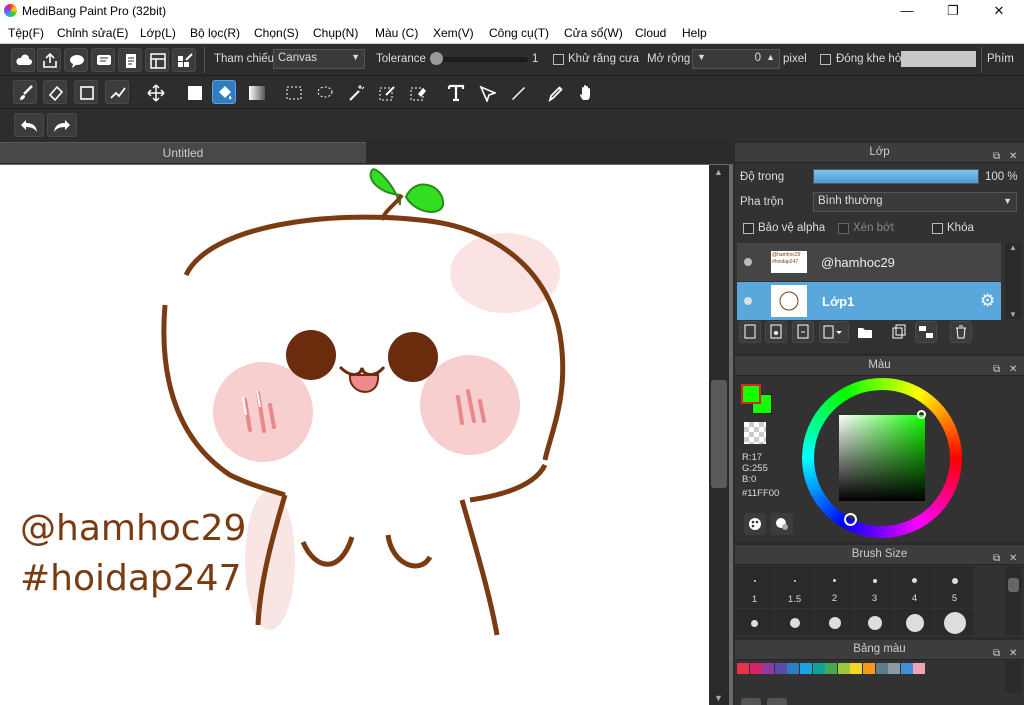 The height and width of the screenshot is (705, 1024). Describe the element at coordinates (701, 57) in the screenshot. I see `decrement-icon: ▼` at that location.